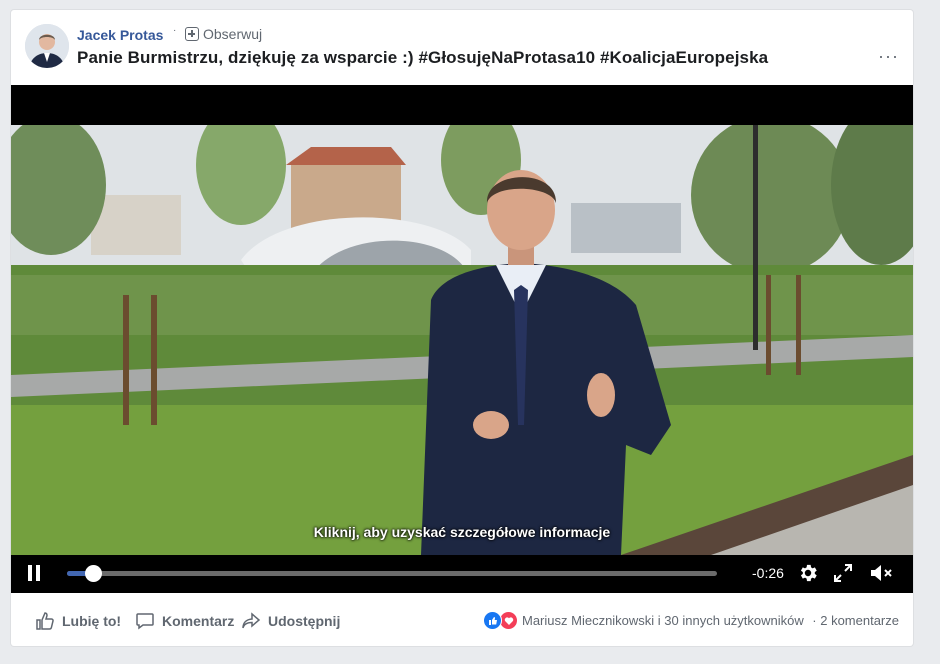 The width and height of the screenshot is (940, 664). I want to click on comment-icon, so click(145, 621).